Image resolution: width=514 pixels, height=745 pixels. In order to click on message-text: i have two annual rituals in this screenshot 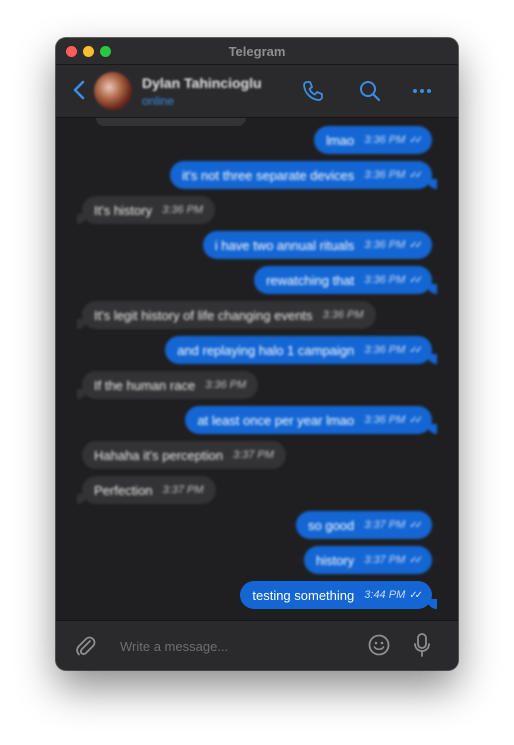, I will do `click(284, 245)`.